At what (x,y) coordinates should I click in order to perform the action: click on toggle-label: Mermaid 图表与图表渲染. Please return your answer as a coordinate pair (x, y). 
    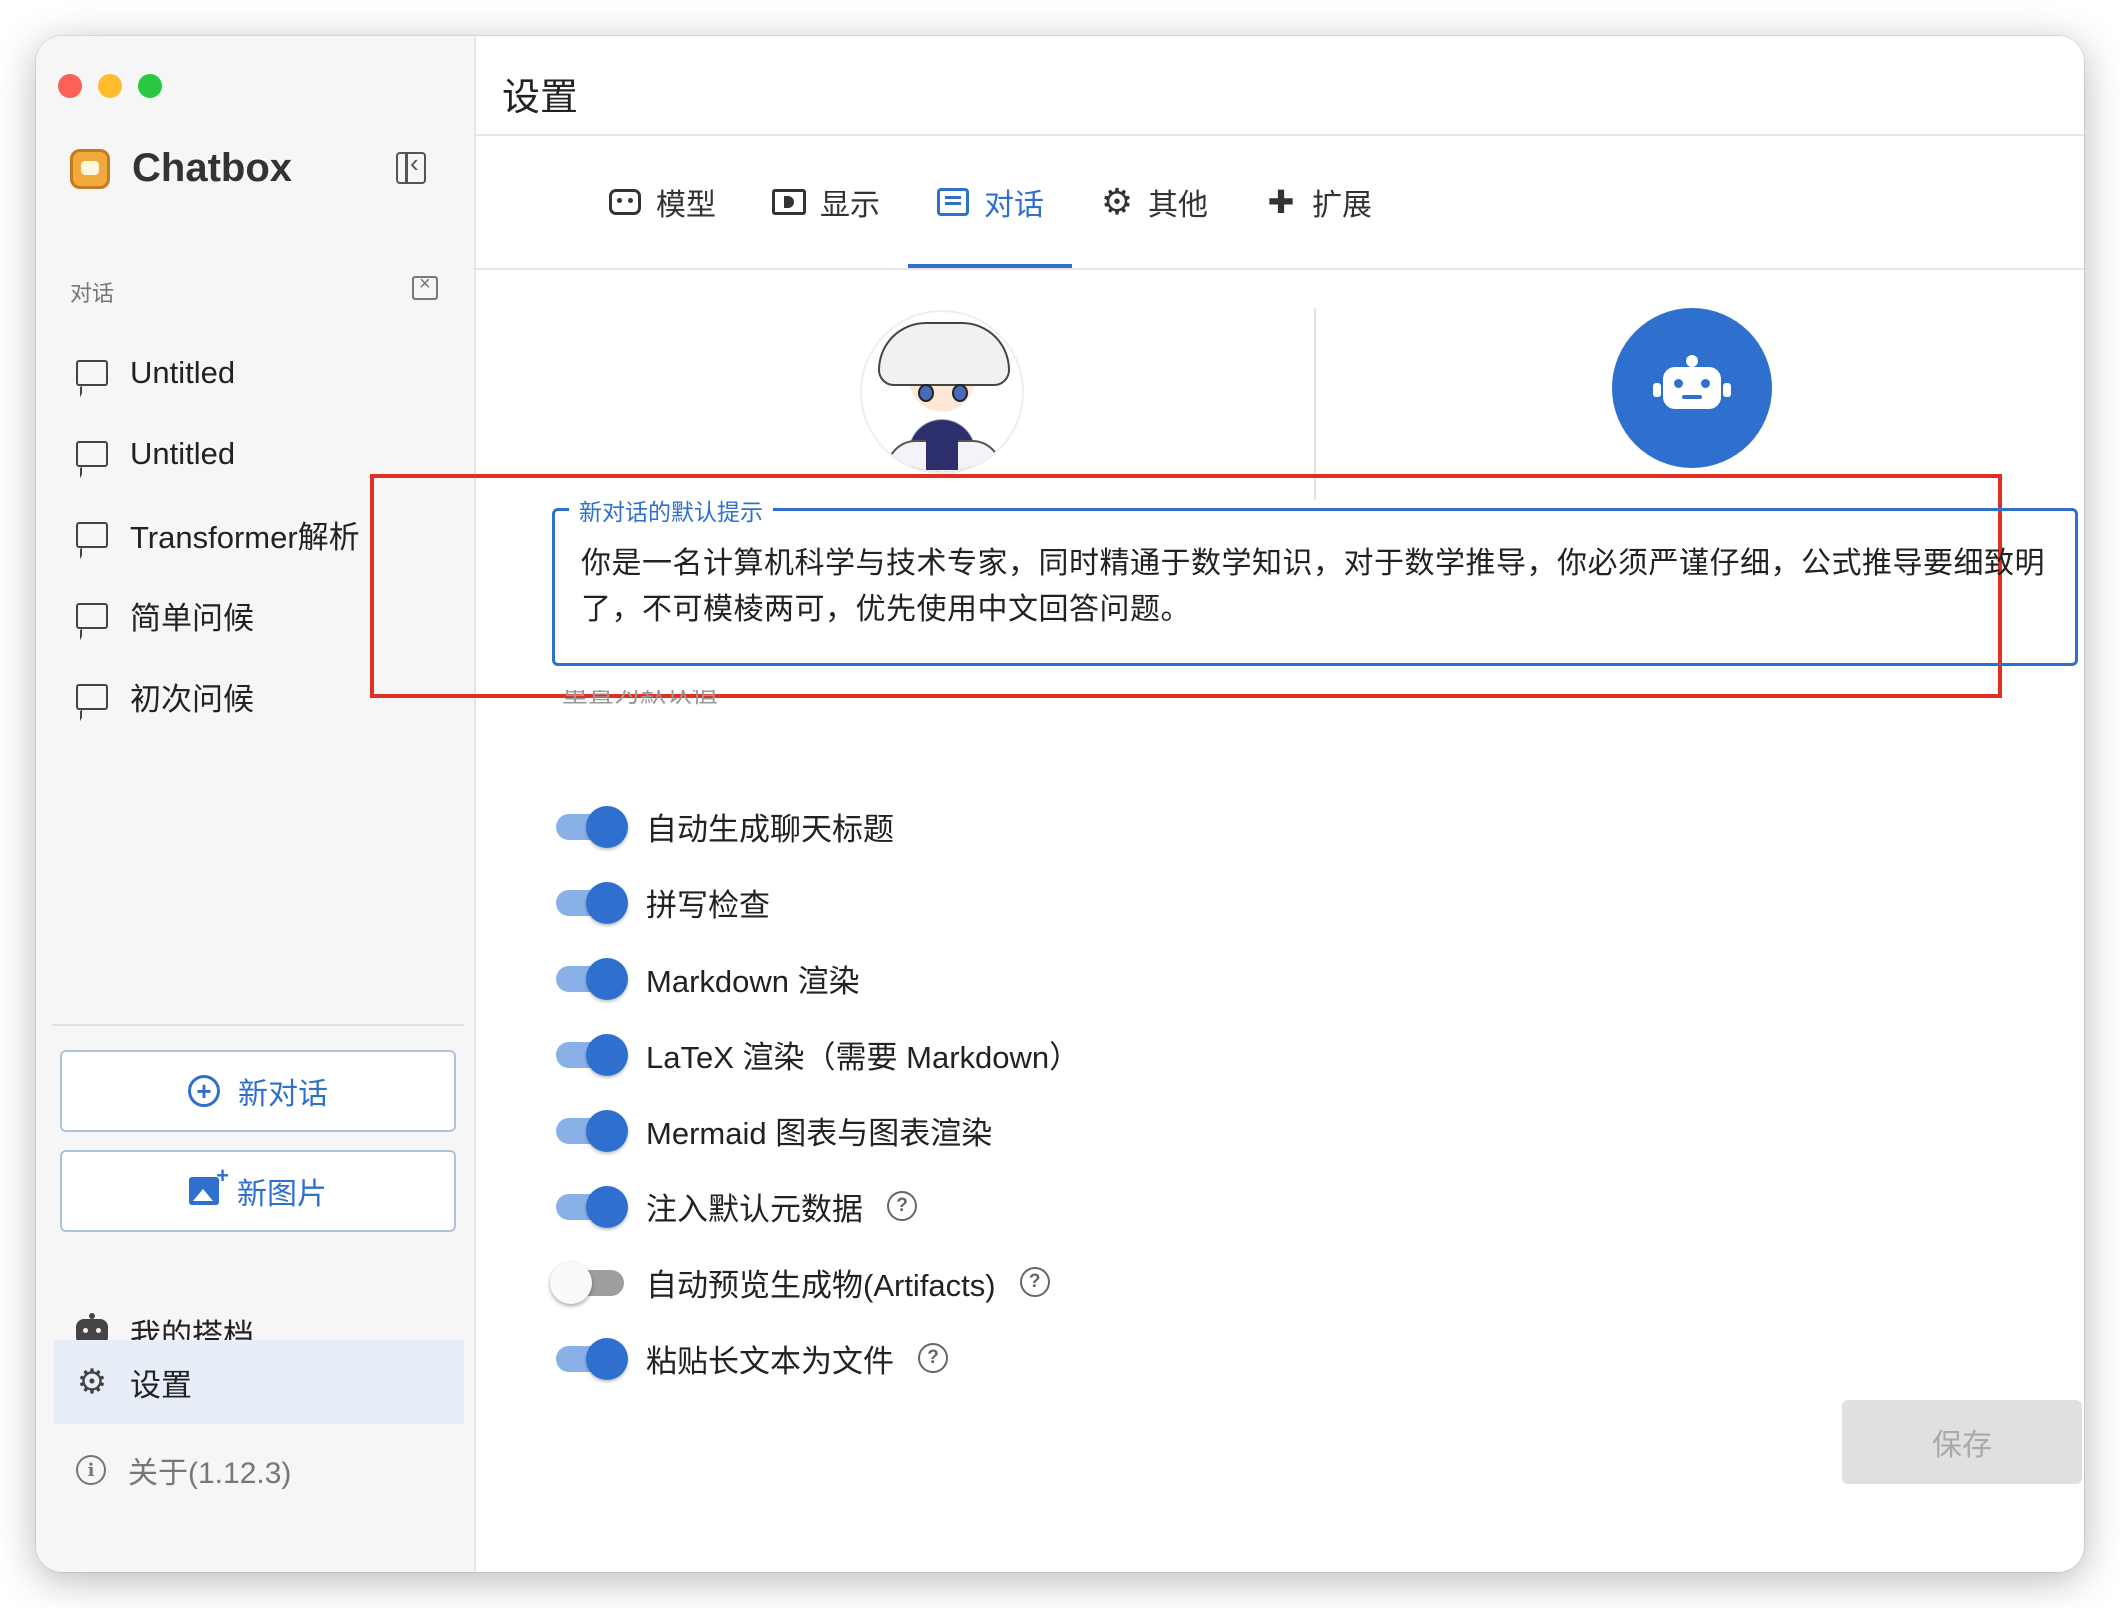
    Looking at the image, I should click on (819, 1133).